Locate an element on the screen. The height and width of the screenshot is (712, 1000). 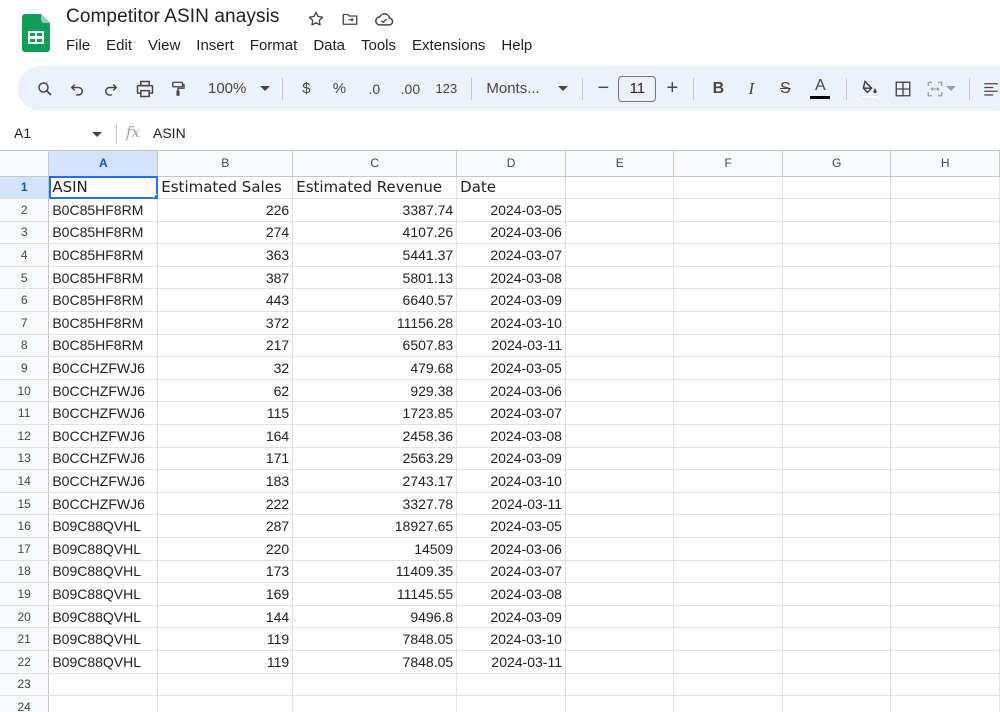
row-header: 1 is located at coordinates (25, 188).